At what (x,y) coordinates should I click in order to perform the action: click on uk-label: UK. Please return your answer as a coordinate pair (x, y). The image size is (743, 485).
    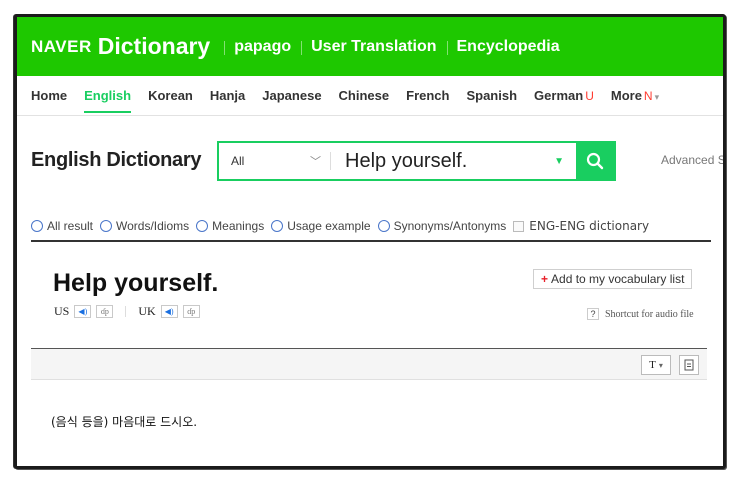
    Looking at the image, I should click on (147, 311).